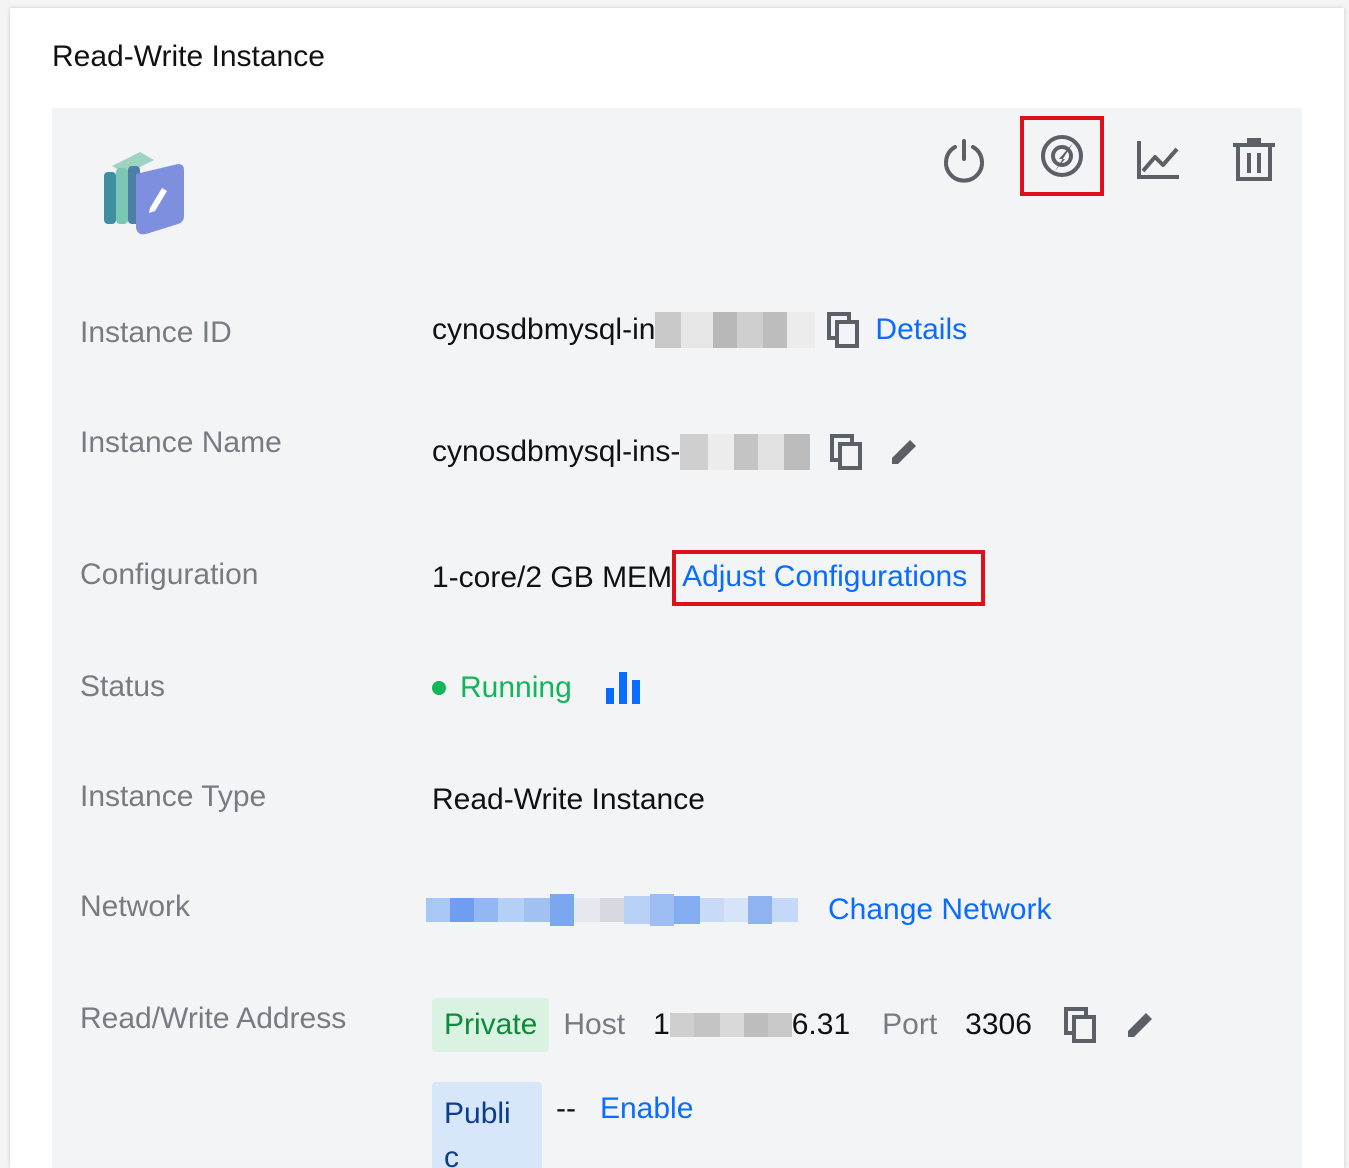 Image resolution: width=1349 pixels, height=1168 pixels. I want to click on trash-icon, so click(1254, 159).